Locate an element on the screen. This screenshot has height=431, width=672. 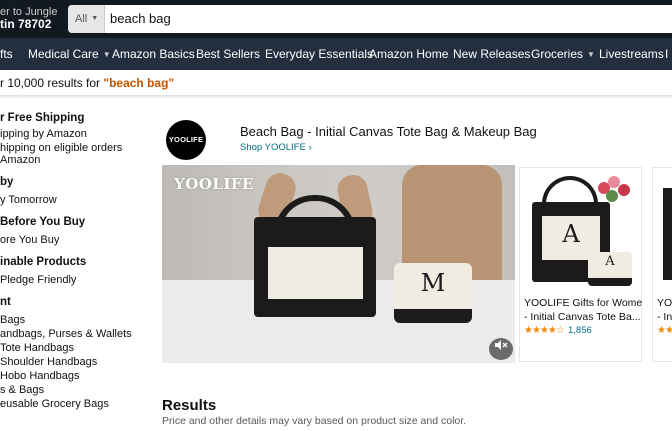
filter-dept-shoulder-handbags: Shoulder Handbags is located at coordinates (48, 362).